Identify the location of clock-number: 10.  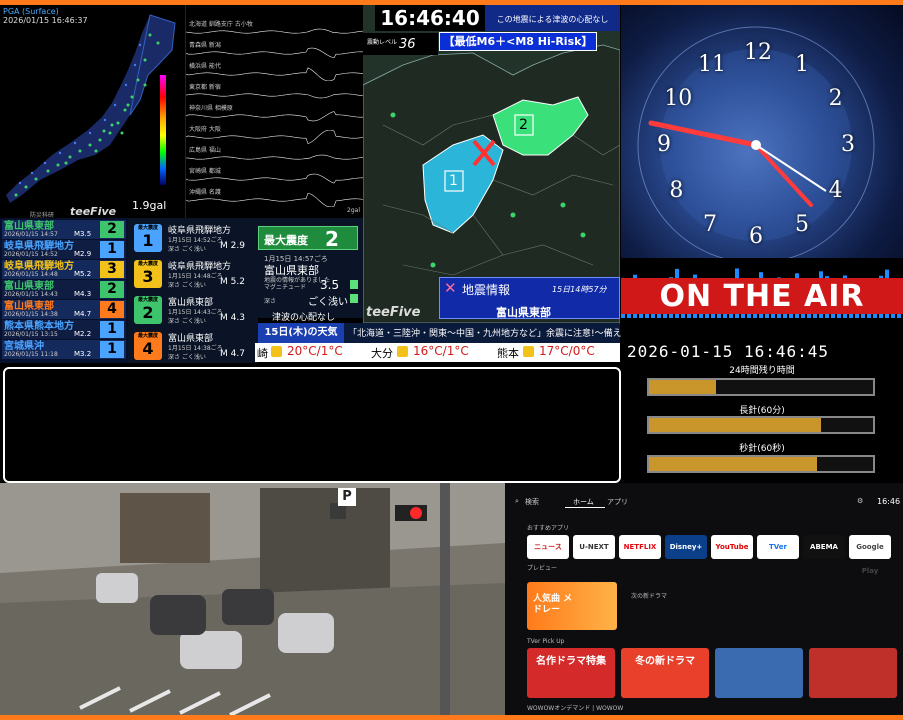
(678, 98).